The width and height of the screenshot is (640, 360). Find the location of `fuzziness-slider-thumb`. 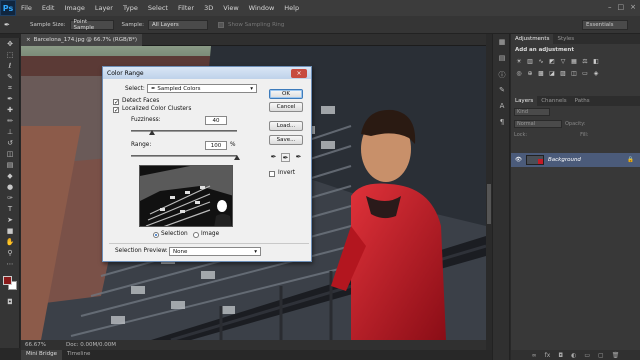

fuzziness-slider-thumb is located at coordinates (152, 132).